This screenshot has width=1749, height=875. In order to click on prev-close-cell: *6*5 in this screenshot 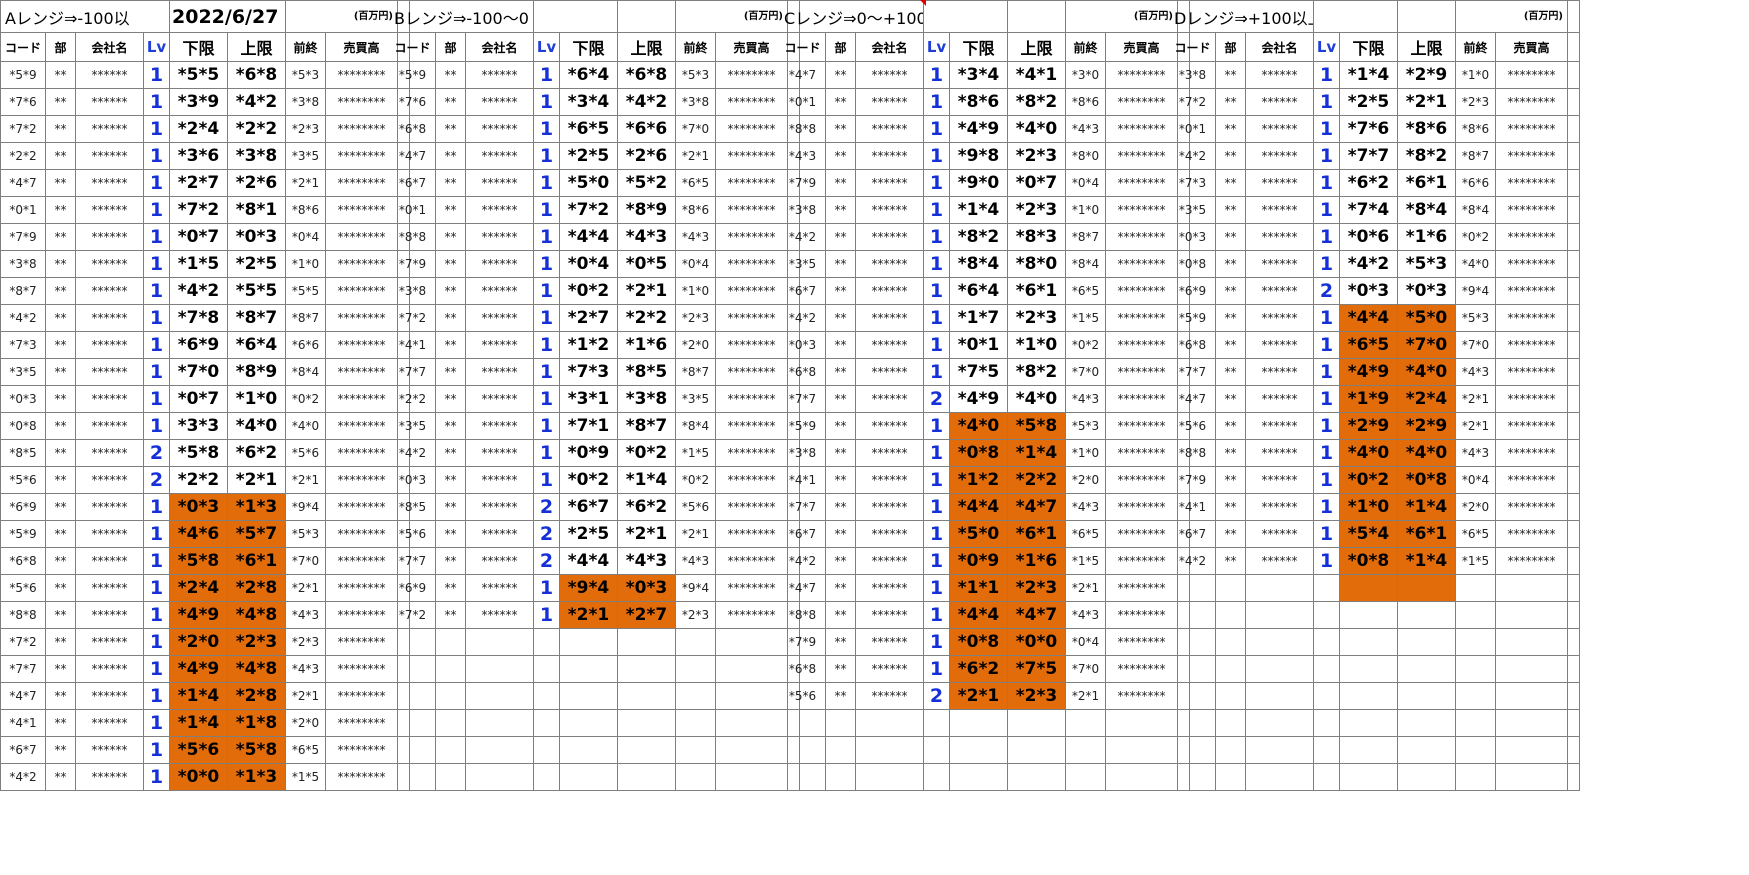, I will do `click(1086, 291)`.